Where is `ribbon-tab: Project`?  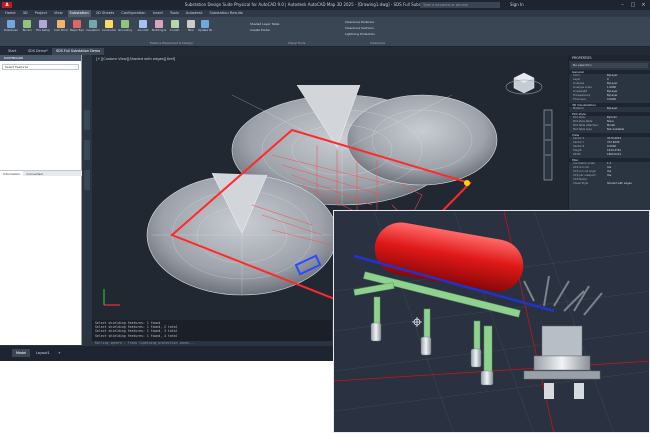
ribbon-tab: Project is located at coordinates (41, 13).